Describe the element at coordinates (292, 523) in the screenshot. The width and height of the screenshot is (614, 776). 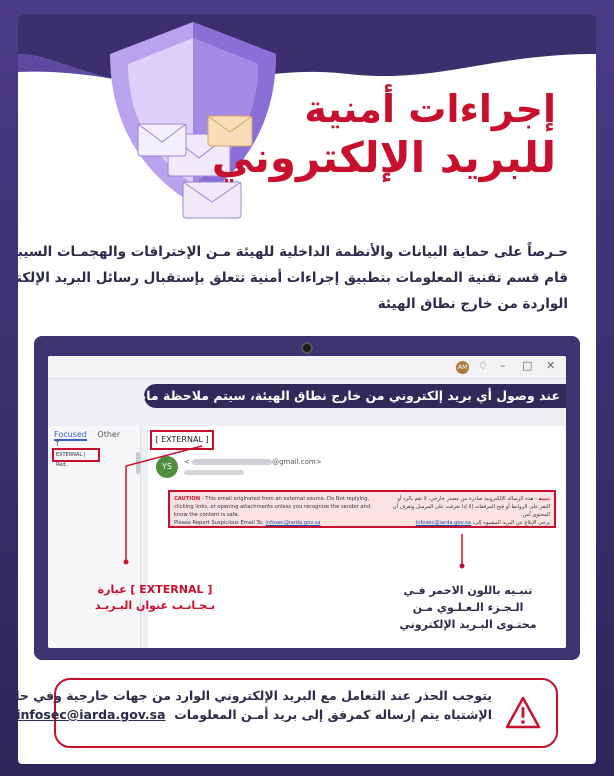
I see `caution-email-link: infosec@iarda.gov.sa` at that location.